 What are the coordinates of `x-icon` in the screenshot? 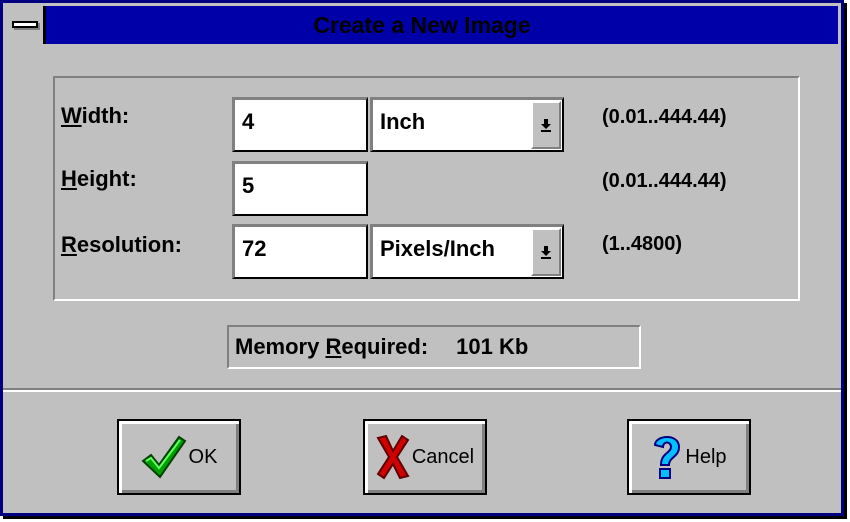 It's located at (393, 457).